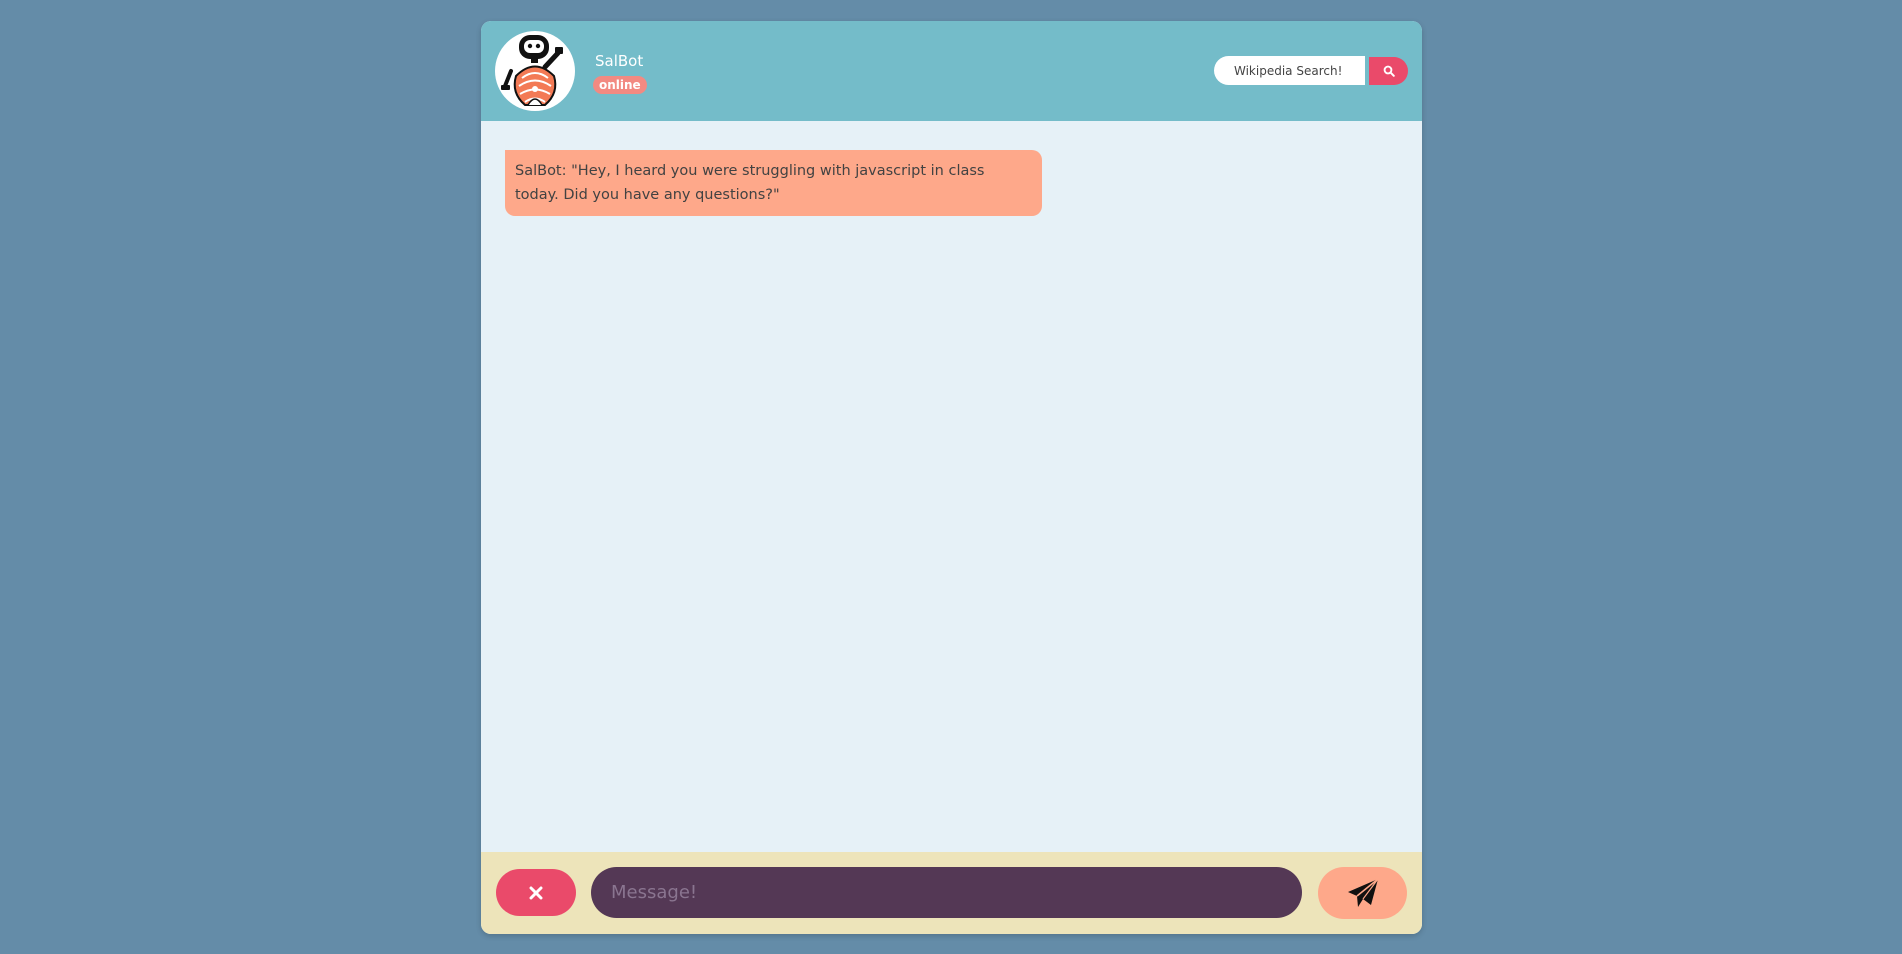 The height and width of the screenshot is (954, 1902). What do you see at coordinates (532, 70) in the screenshot?
I see `robot-icon` at bounding box center [532, 70].